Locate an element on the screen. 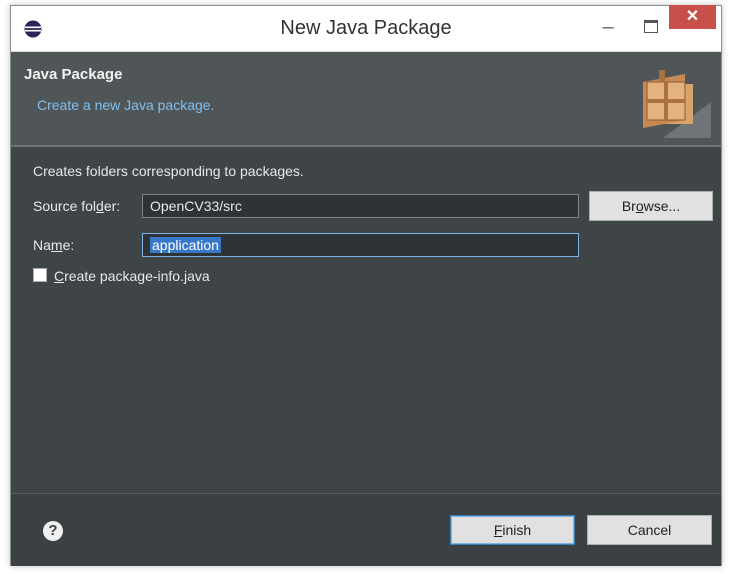 The height and width of the screenshot is (574, 730). label-part: Na is located at coordinates (42, 245).